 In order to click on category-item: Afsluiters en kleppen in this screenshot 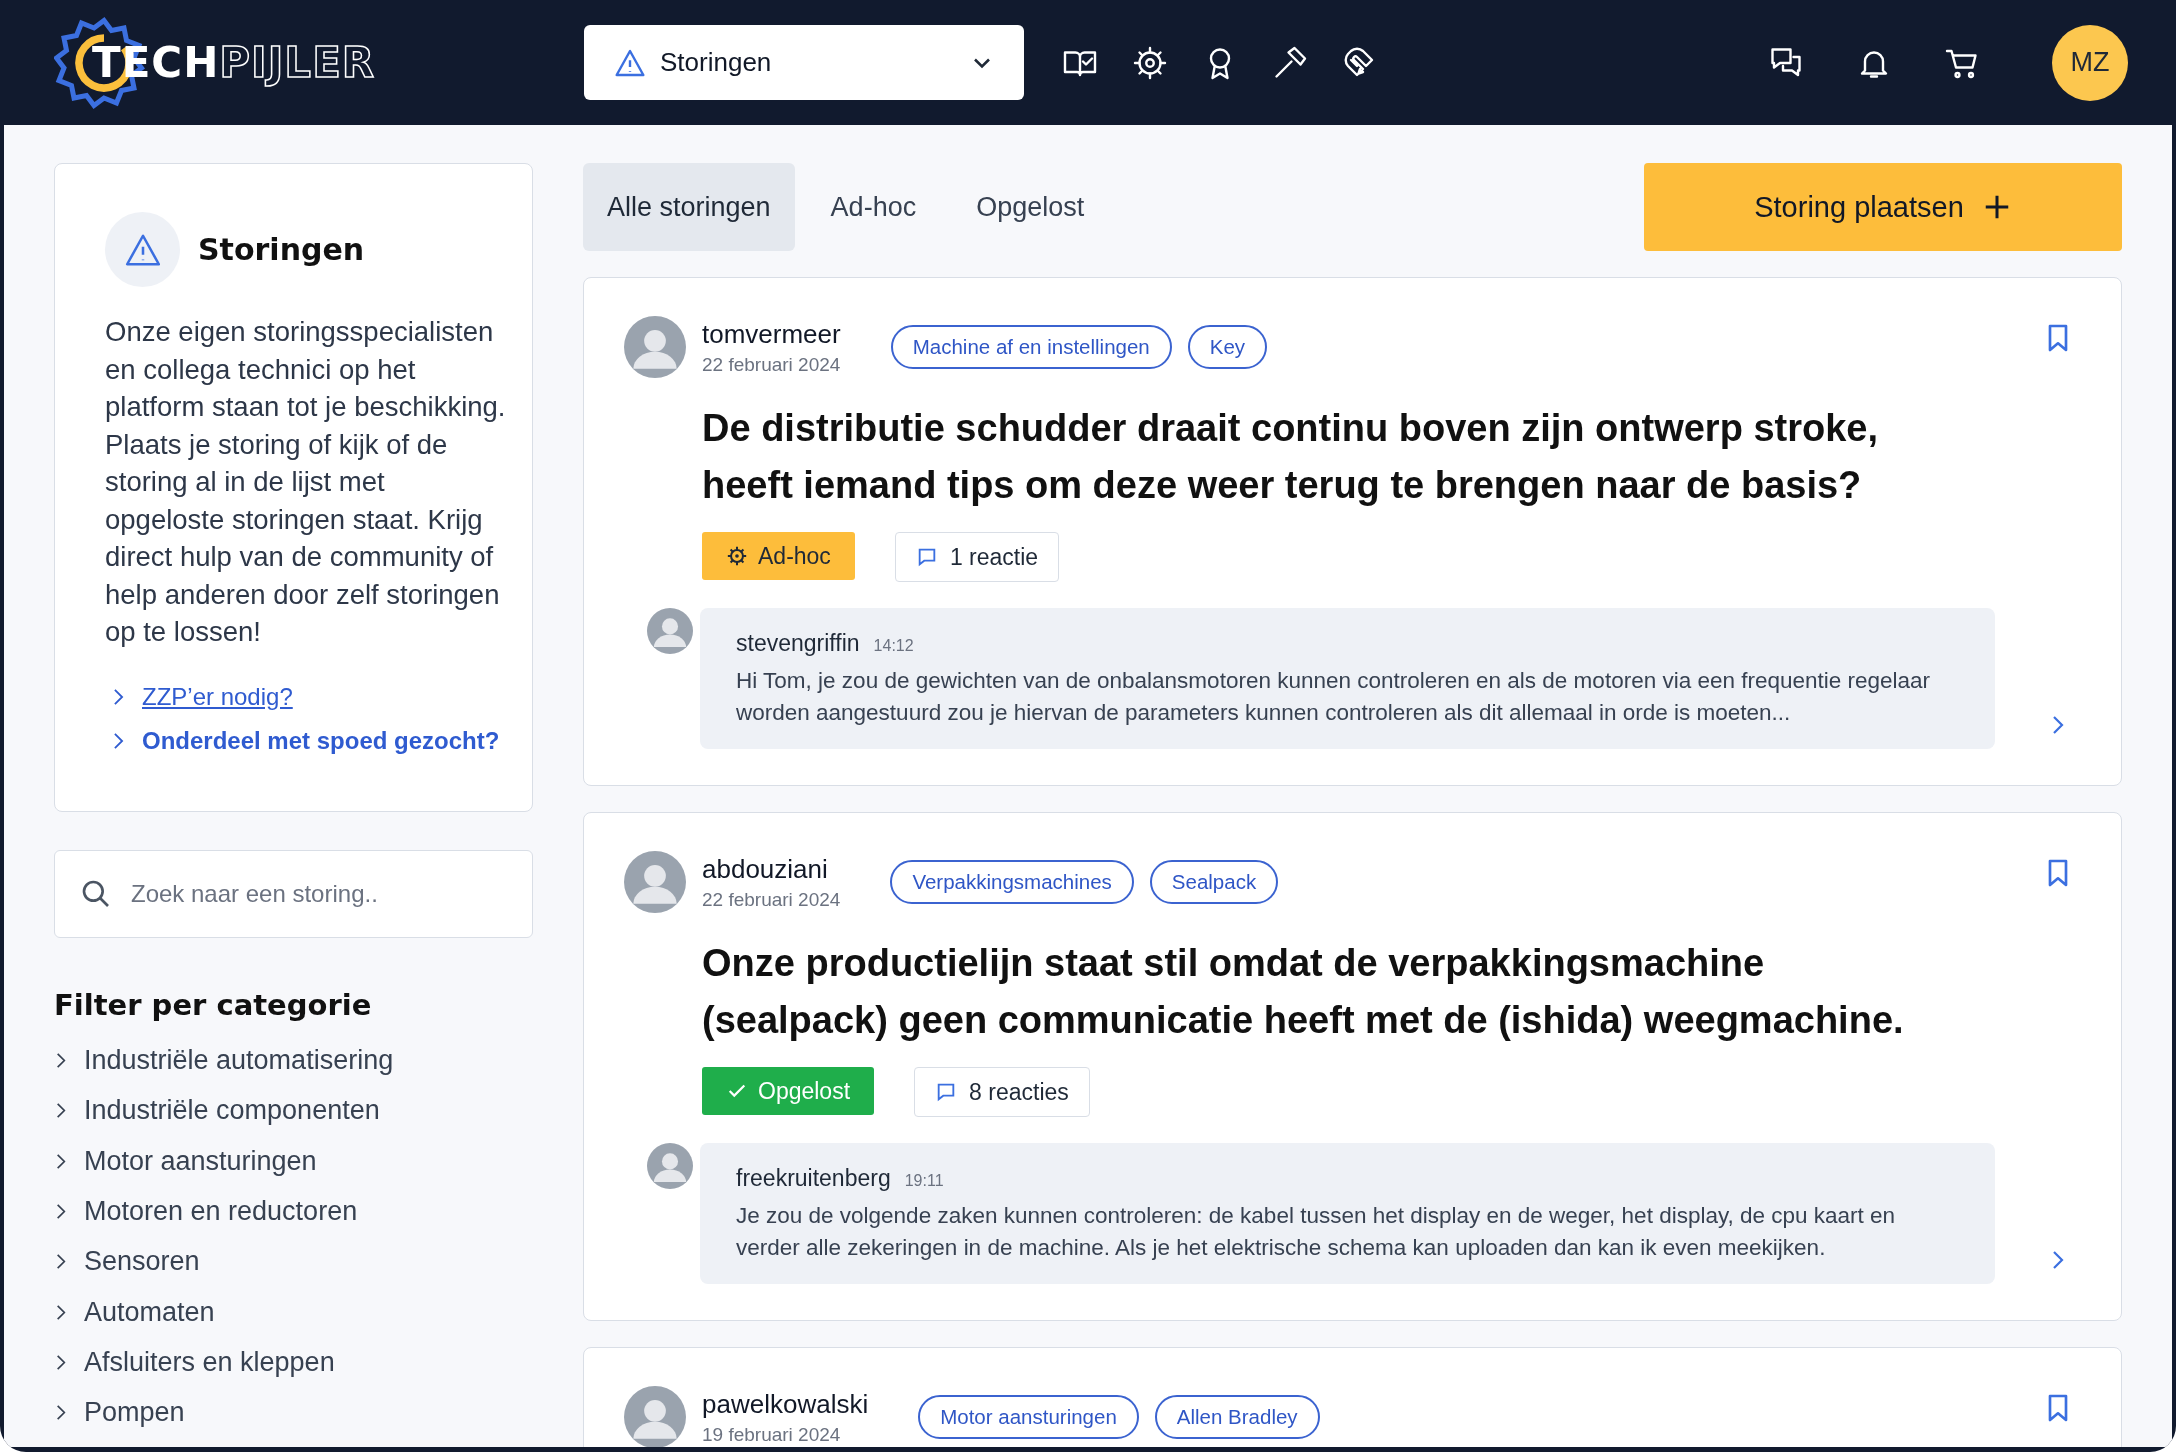, I will do `click(209, 1362)`.